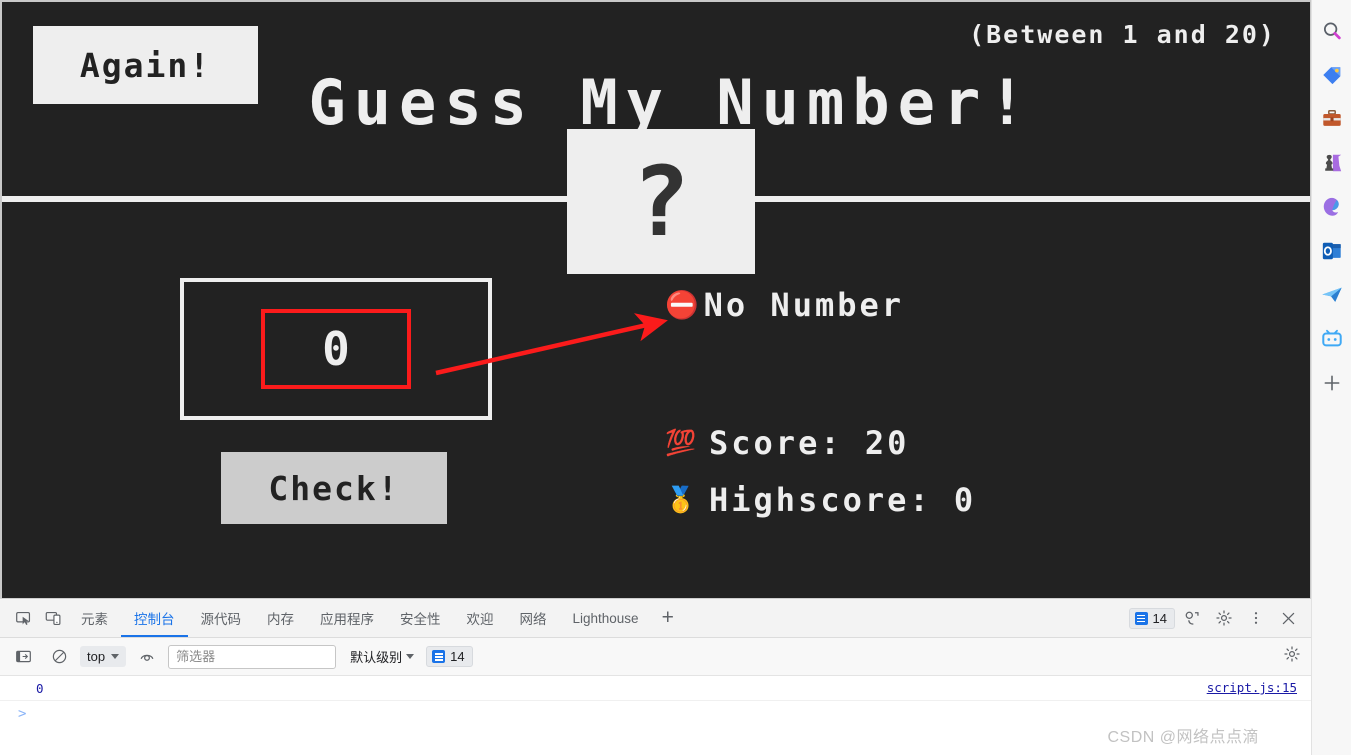 This screenshot has height=755, width=1351. I want to click on devtools-customize-icon, so click(1192, 618).